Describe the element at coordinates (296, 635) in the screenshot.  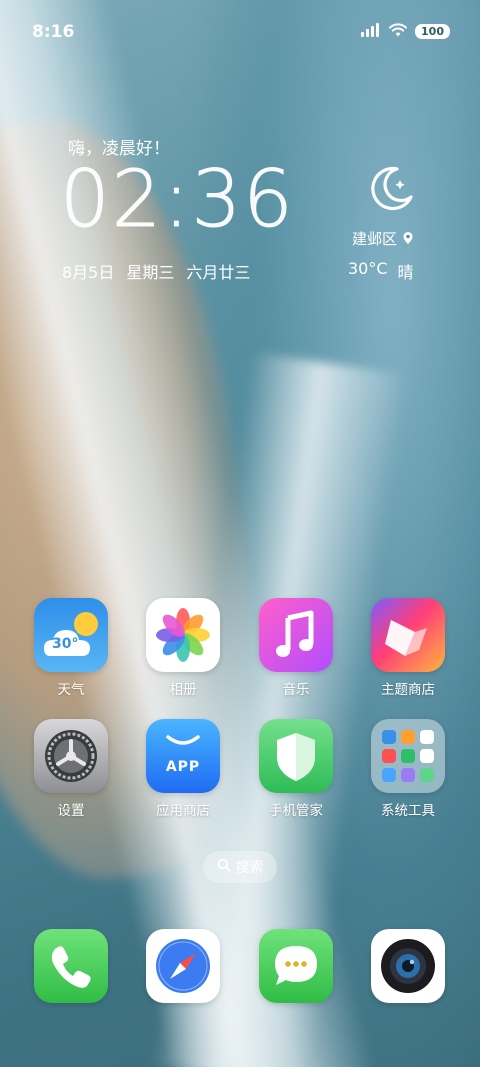
I see `music-icon` at that location.